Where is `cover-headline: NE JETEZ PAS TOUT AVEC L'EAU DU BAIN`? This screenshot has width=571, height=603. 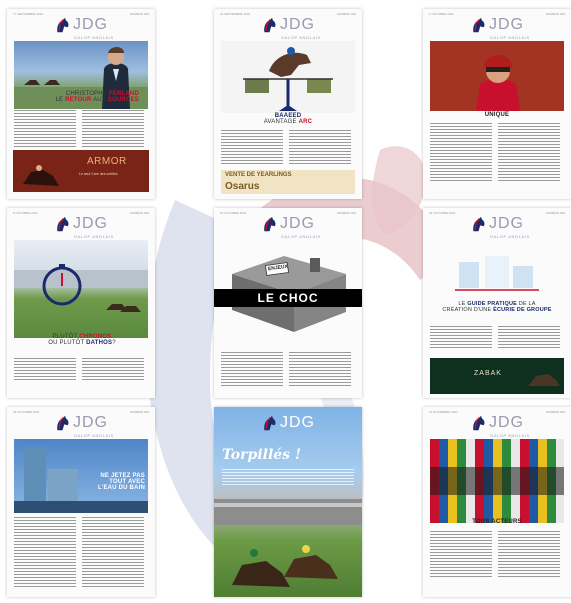
cover-headline: NE JETEZ PAS TOUT AVEC L'EAU DU BAIN is located at coordinates (121, 482).